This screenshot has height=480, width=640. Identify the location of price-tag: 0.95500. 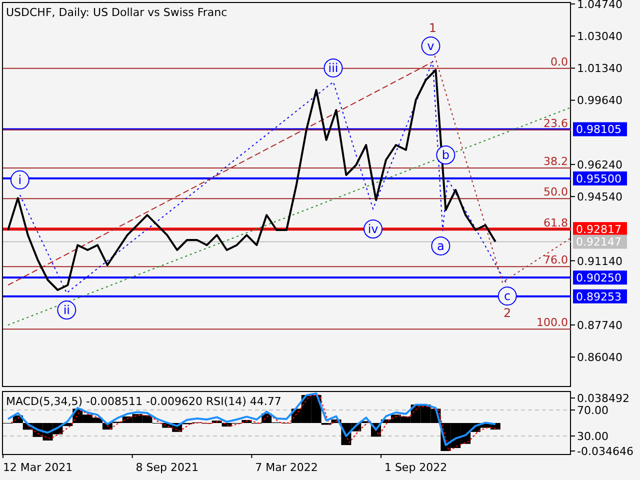
(600, 178).